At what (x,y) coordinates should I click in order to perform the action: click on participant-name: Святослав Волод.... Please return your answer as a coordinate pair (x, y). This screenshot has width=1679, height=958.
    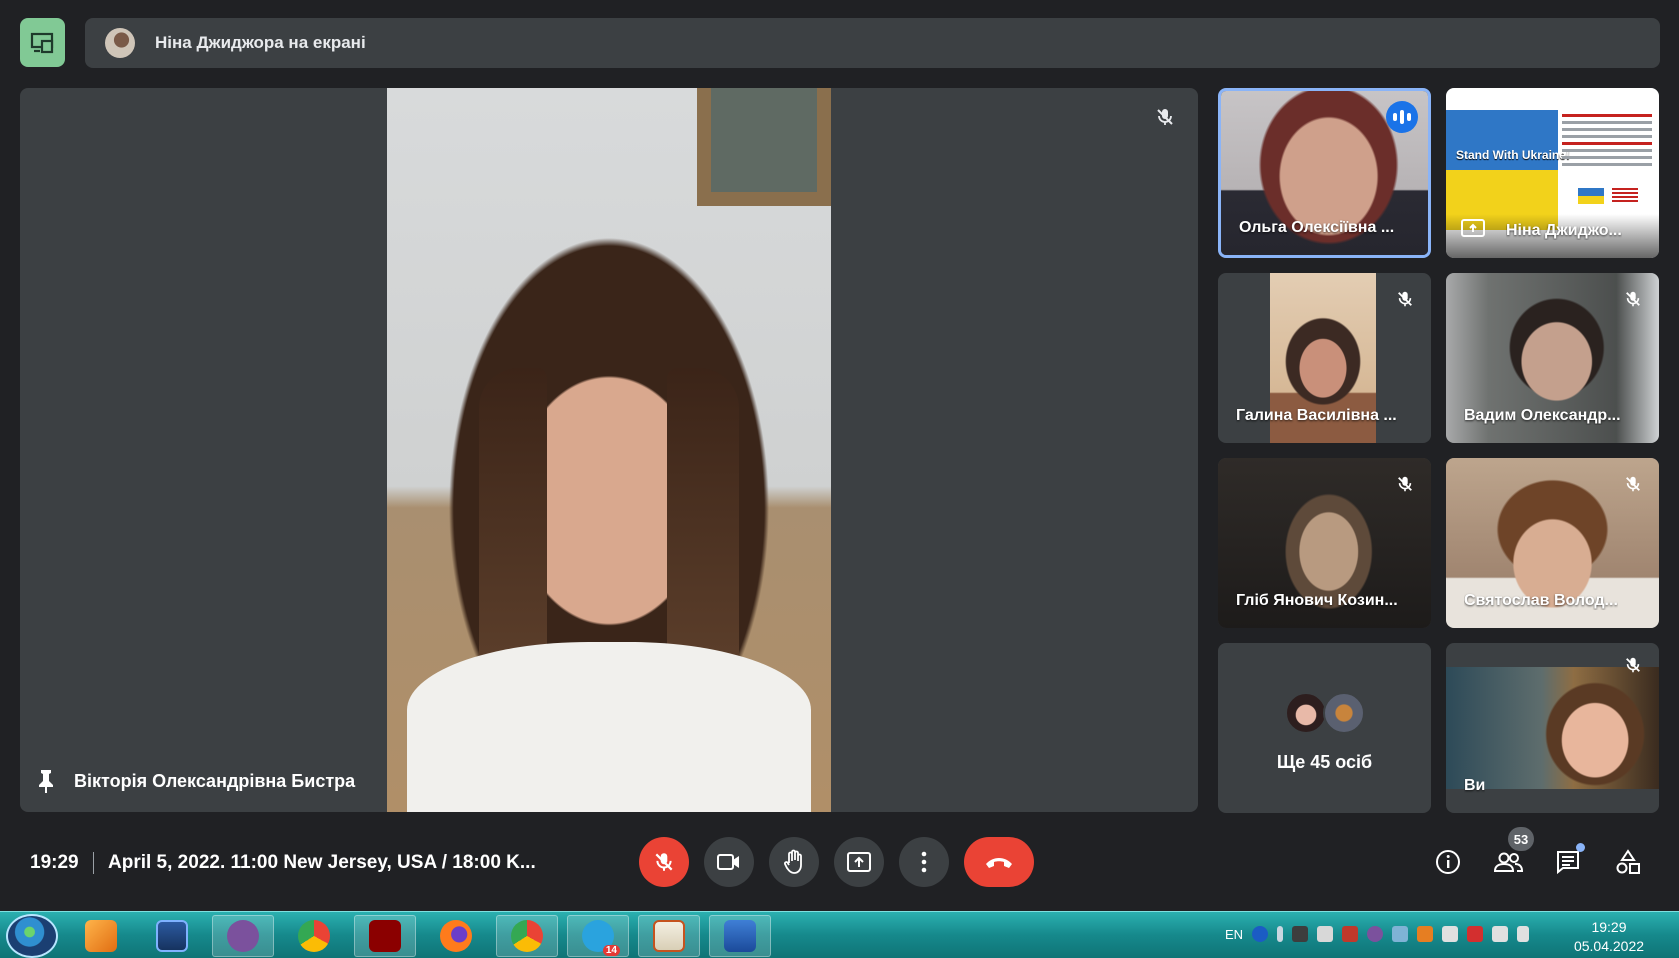
    Looking at the image, I should click on (1541, 600).